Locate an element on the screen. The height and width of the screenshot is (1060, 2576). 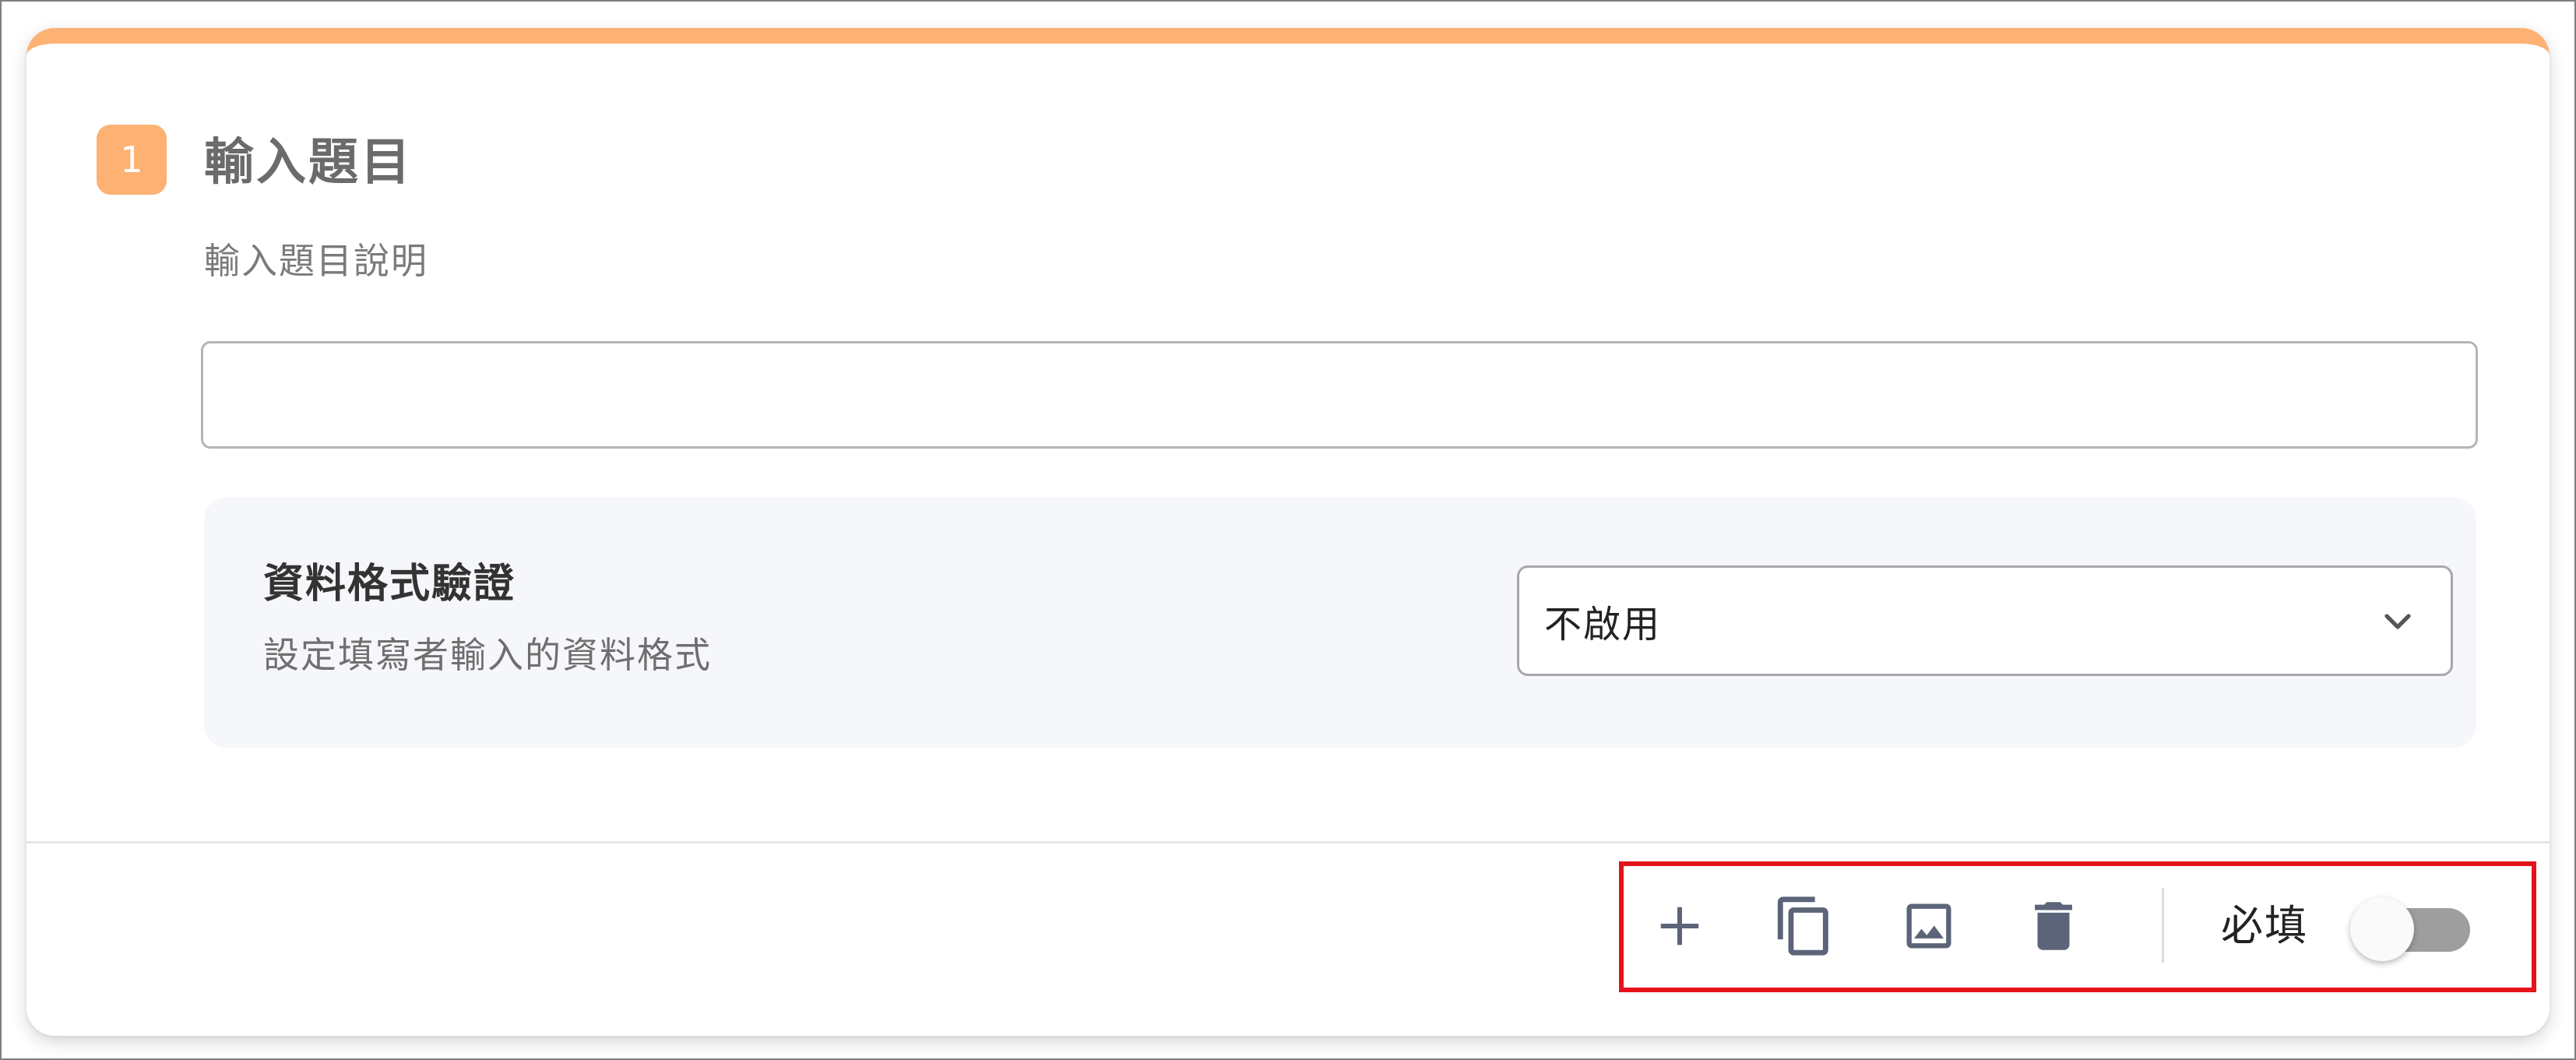
question-title: 輸入題目 is located at coordinates (308, 163).